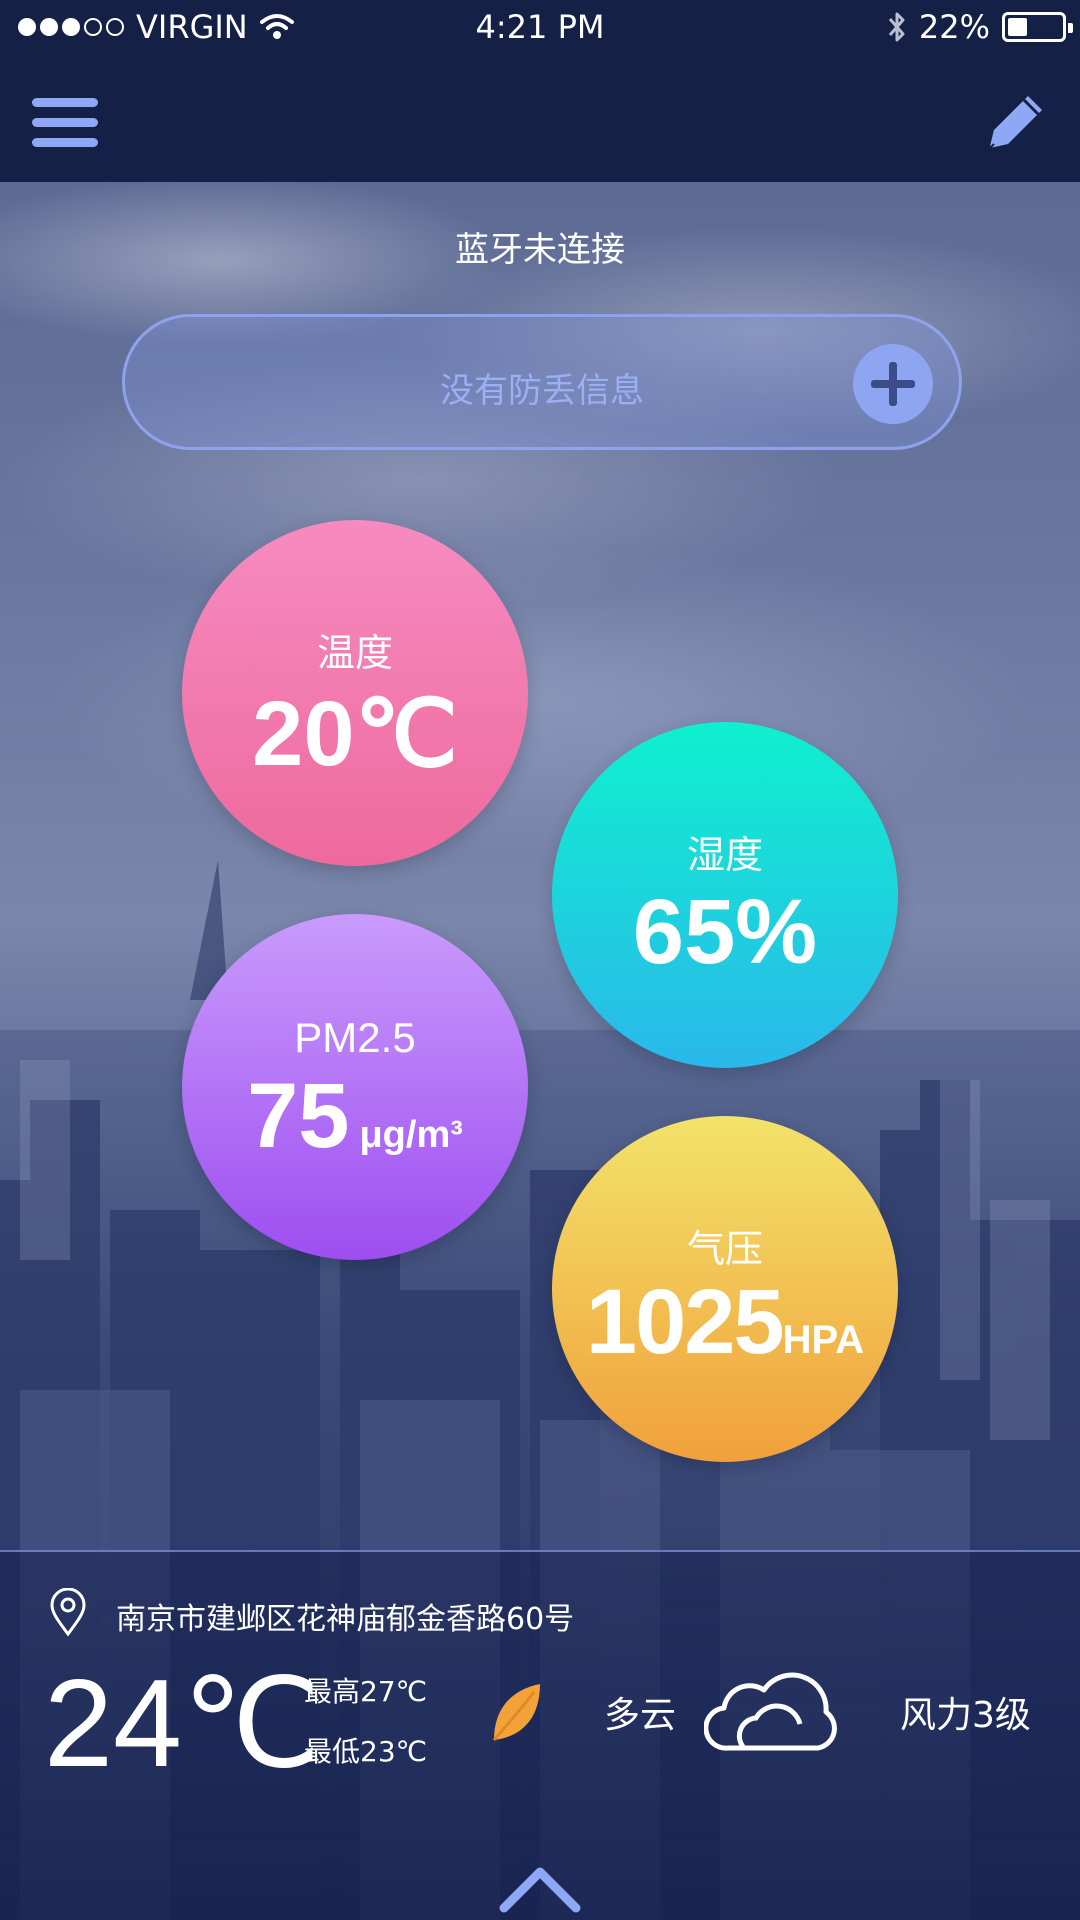 This screenshot has height=1920, width=1080. Describe the element at coordinates (724, 1249) in the screenshot. I see `pressure-label: 气压` at that location.